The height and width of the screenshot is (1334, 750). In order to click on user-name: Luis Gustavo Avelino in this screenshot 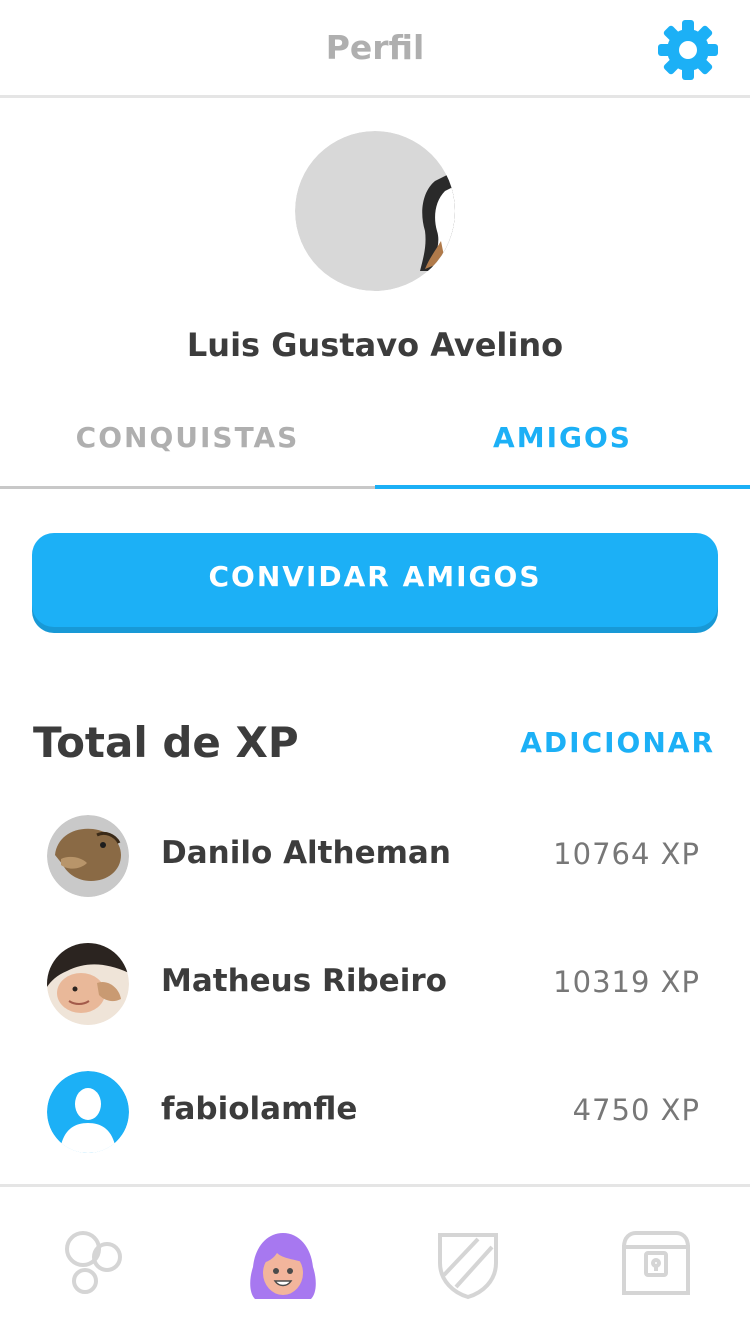, I will do `click(375, 345)`.